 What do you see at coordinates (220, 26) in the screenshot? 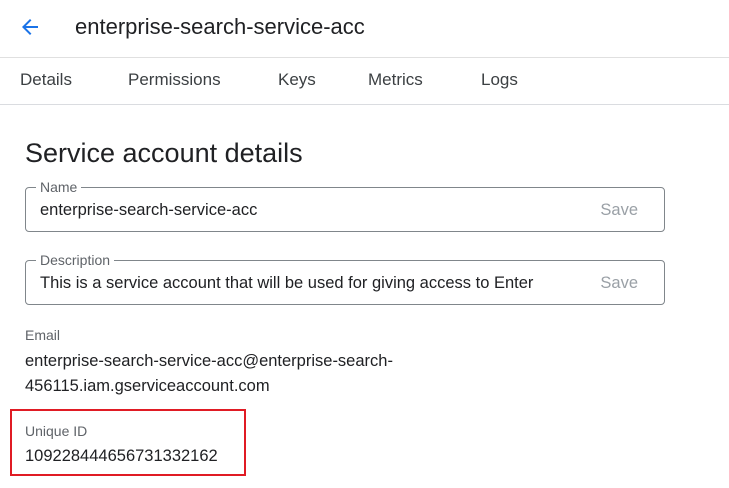
I see `page-title: enterprise-search-service-acc` at bounding box center [220, 26].